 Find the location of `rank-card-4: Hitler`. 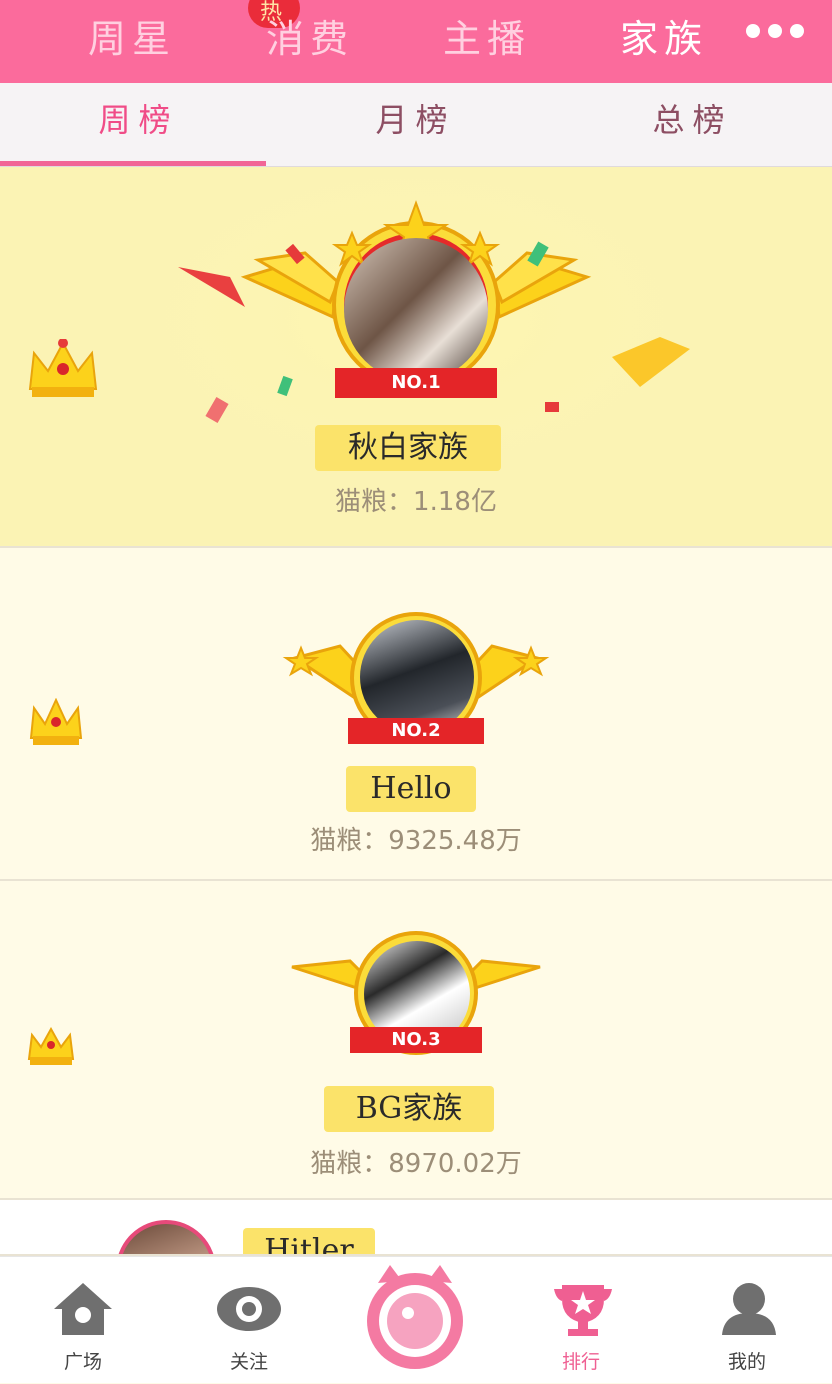

rank-card-4: Hitler is located at coordinates (416, 1228).